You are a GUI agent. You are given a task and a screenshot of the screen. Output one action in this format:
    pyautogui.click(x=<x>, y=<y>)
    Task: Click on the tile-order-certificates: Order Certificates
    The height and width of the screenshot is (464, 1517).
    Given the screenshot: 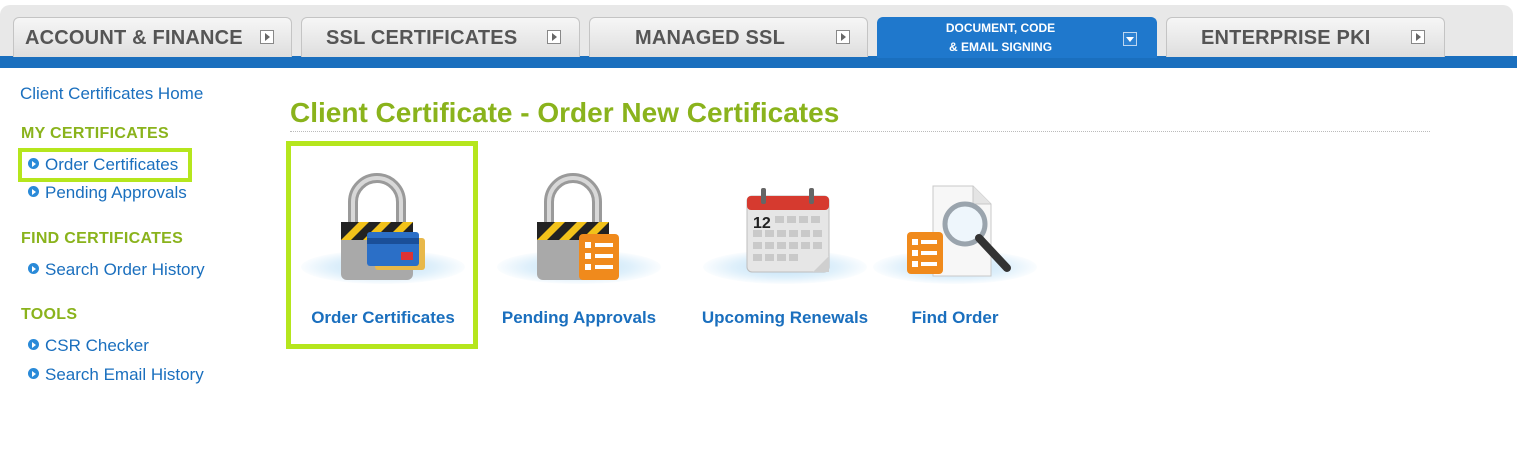 What is the action you would take?
    pyautogui.click(x=383, y=245)
    